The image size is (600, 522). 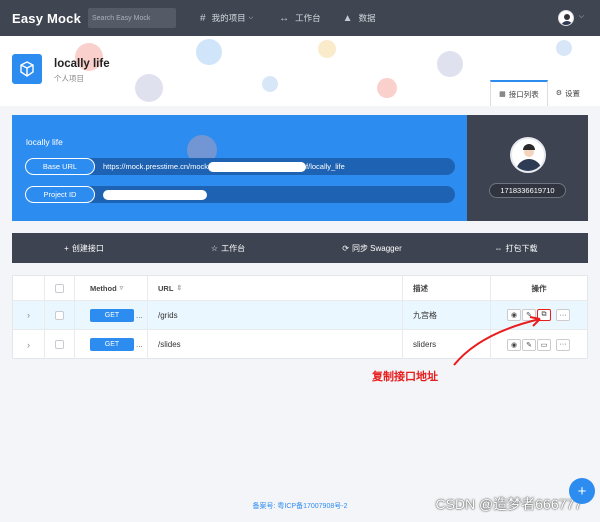 I want to click on project-cube-icon, so click(x=27, y=69).